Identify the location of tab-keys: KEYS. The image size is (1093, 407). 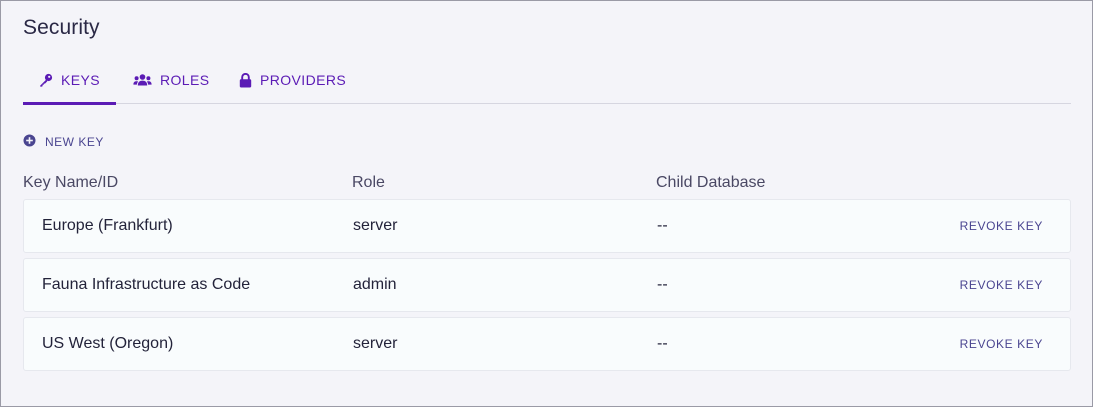
(69, 80).